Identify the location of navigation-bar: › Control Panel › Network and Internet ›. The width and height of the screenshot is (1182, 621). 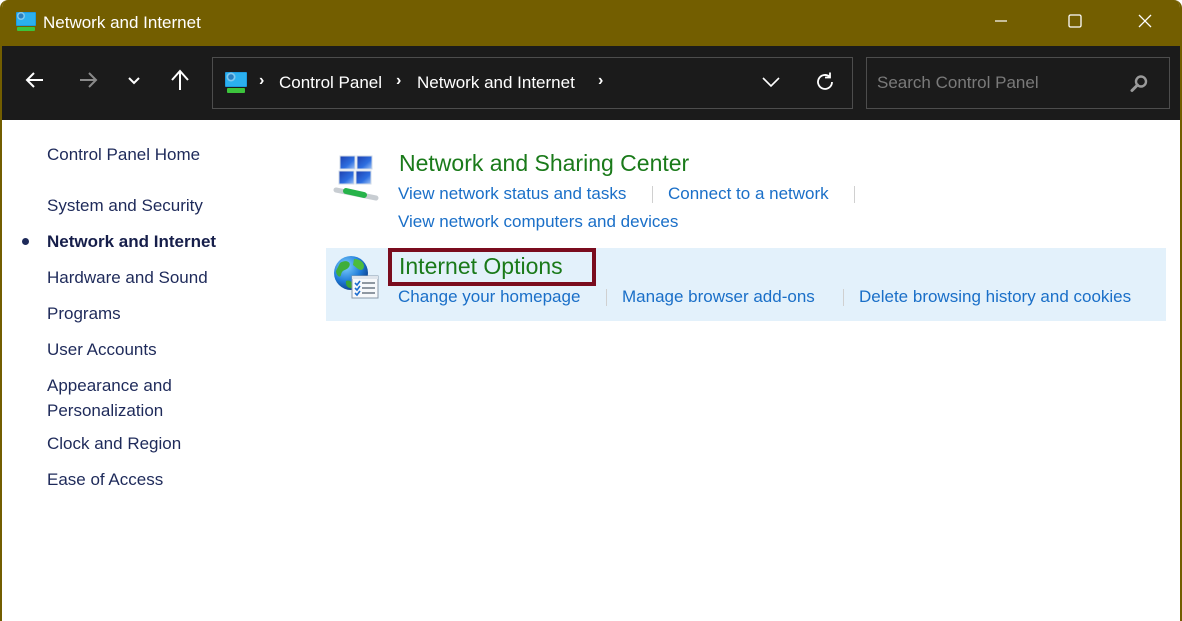
(591, 83).